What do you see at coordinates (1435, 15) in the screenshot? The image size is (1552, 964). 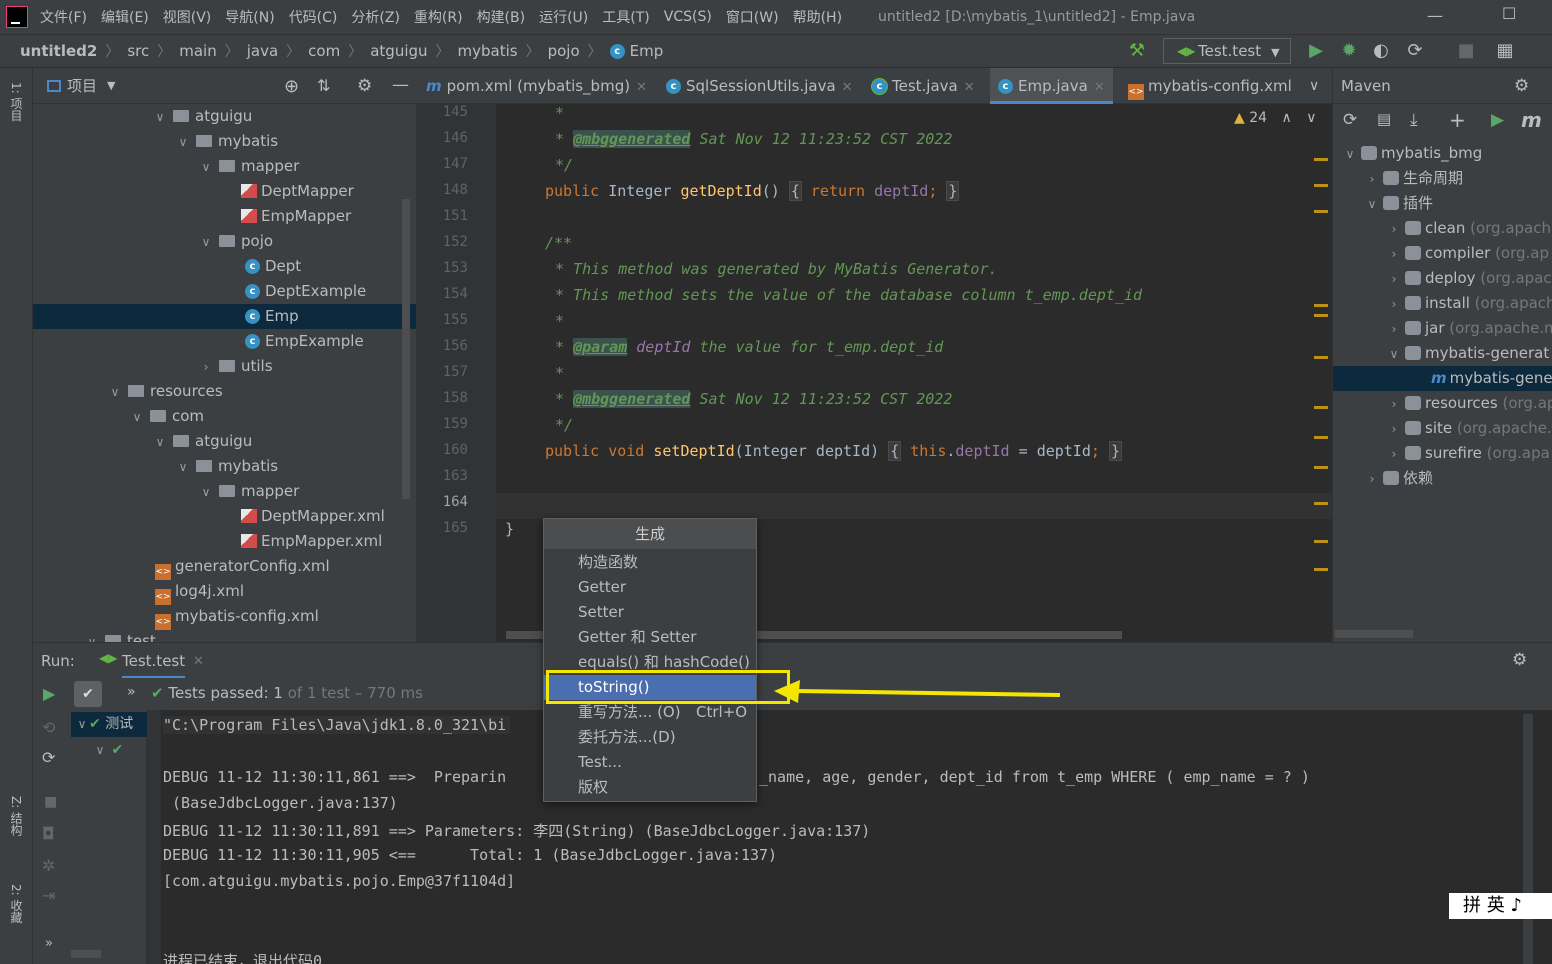 I see `minimize-icon: —` at bounding box center [1435, 15].